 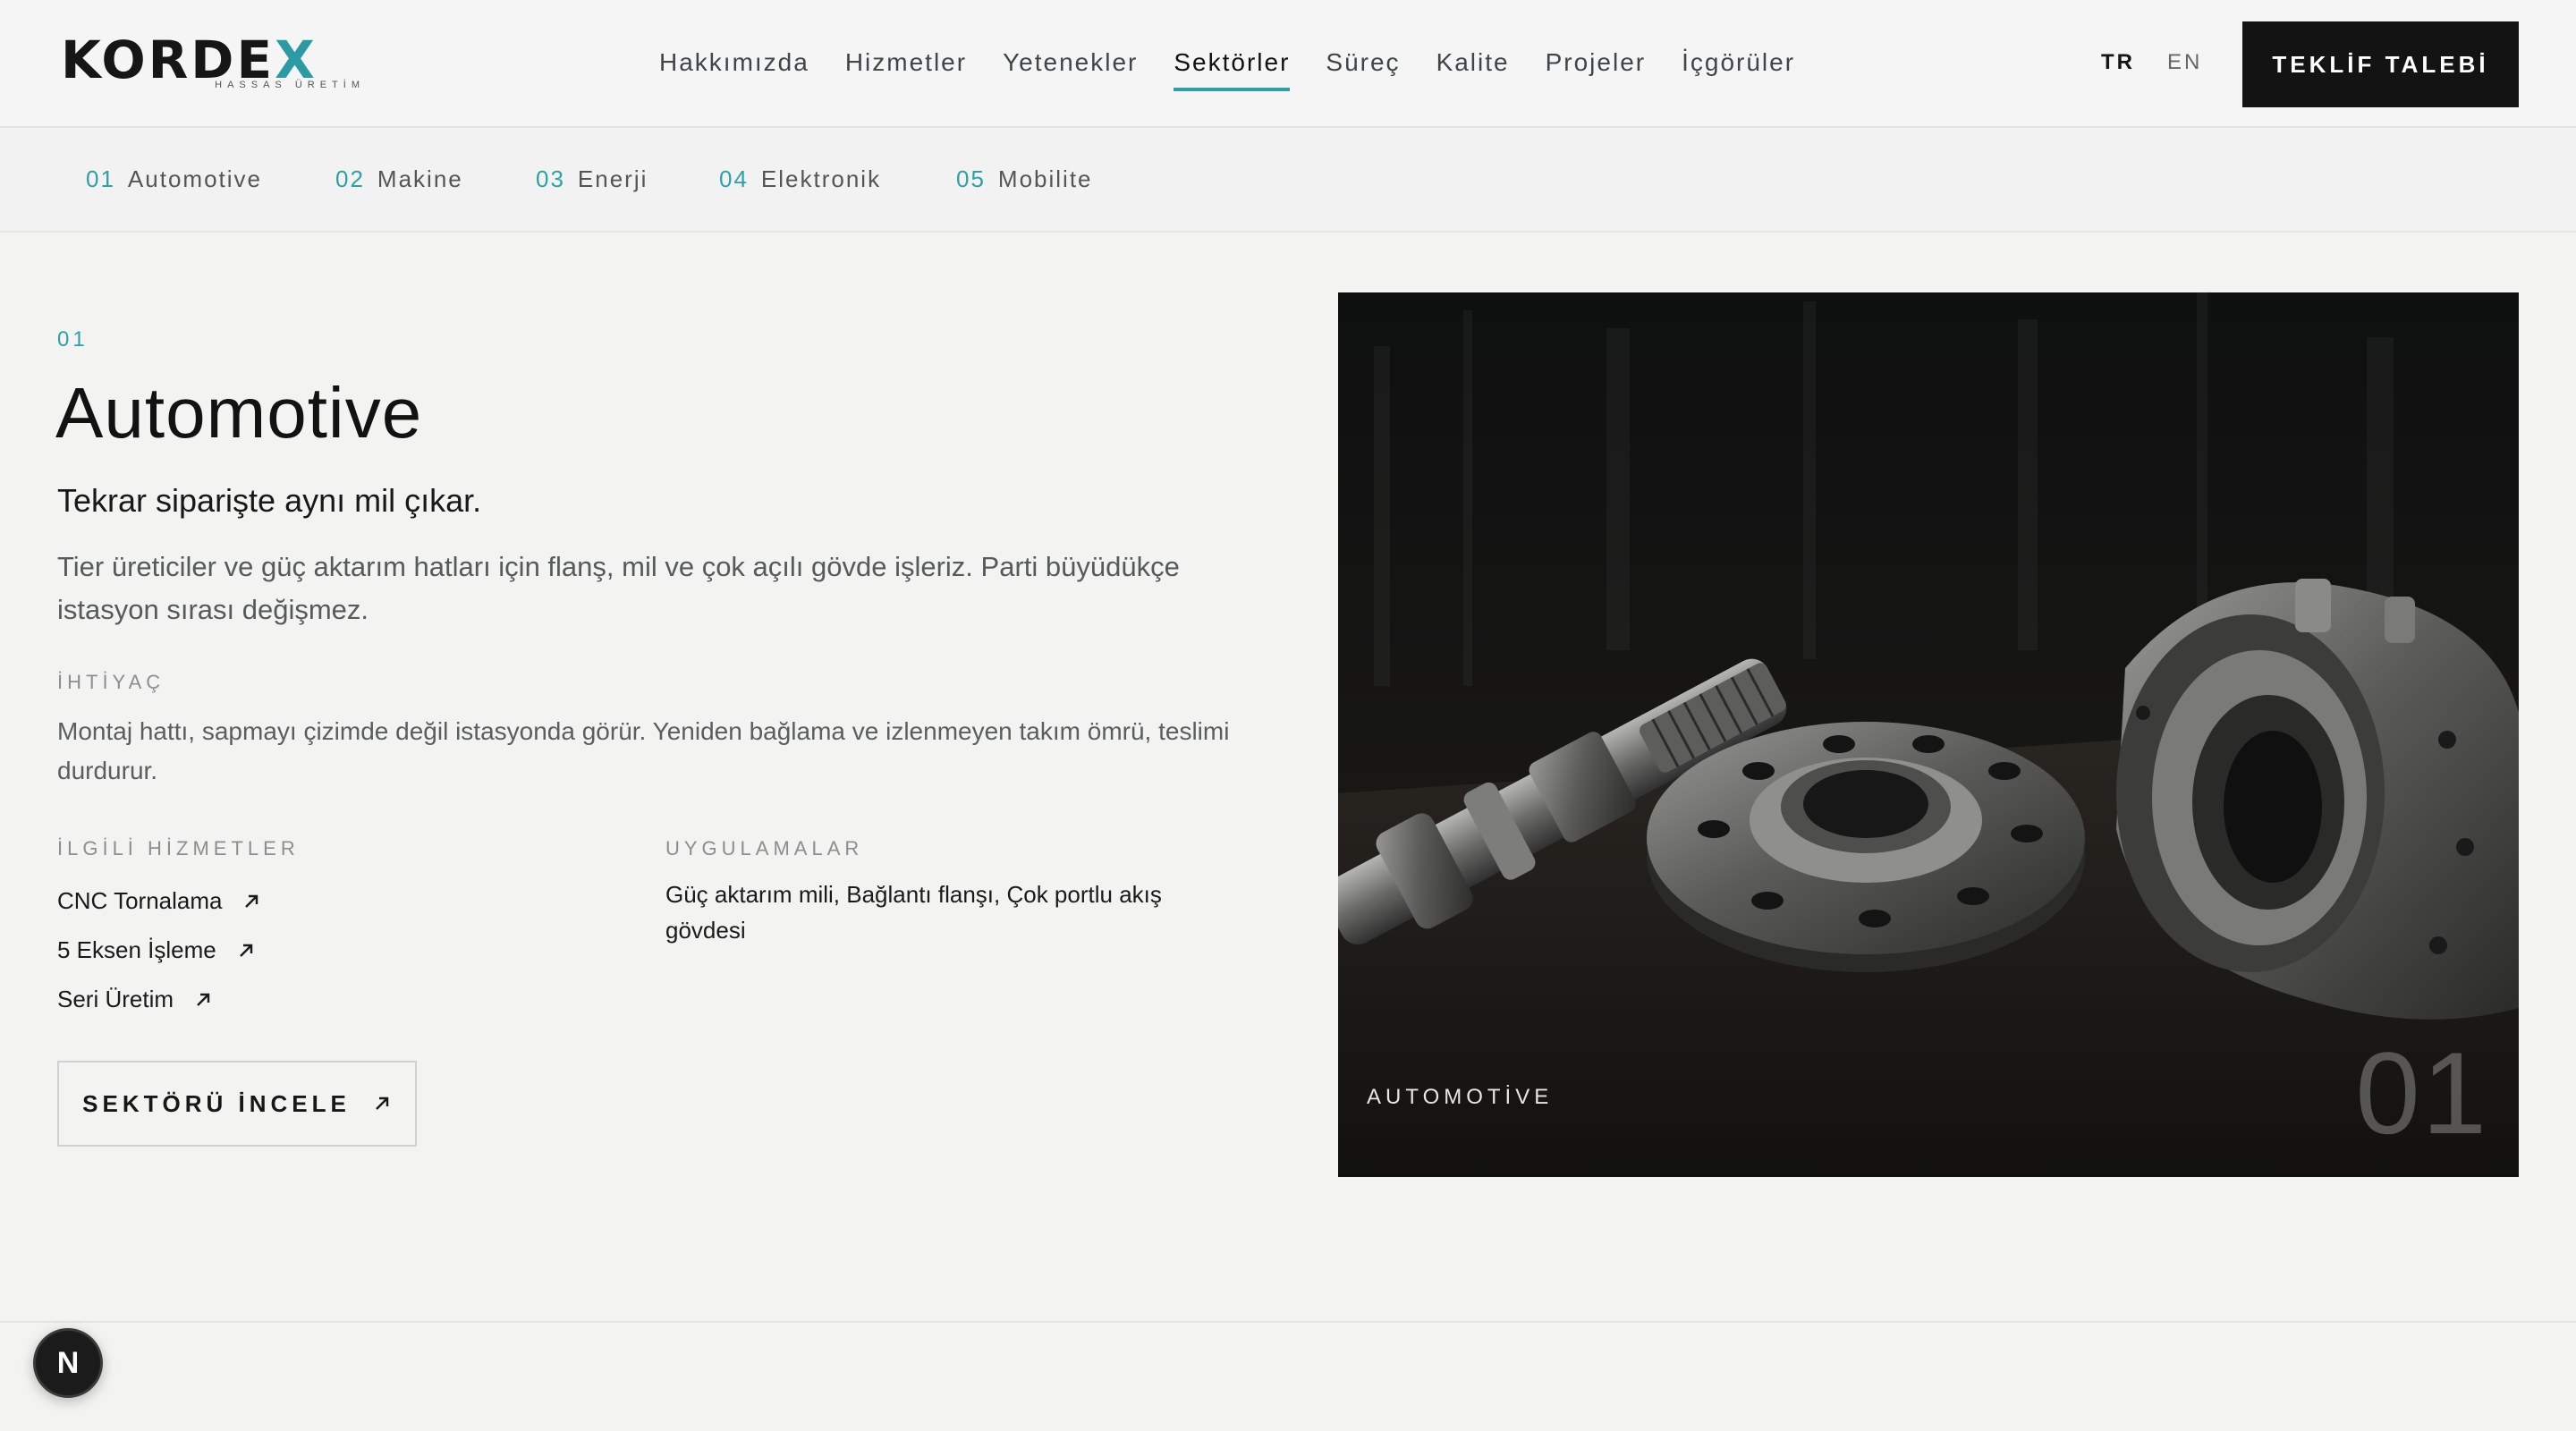 I want to click on nav-item-projeler: Projeler, so click(x=1596, y=63).